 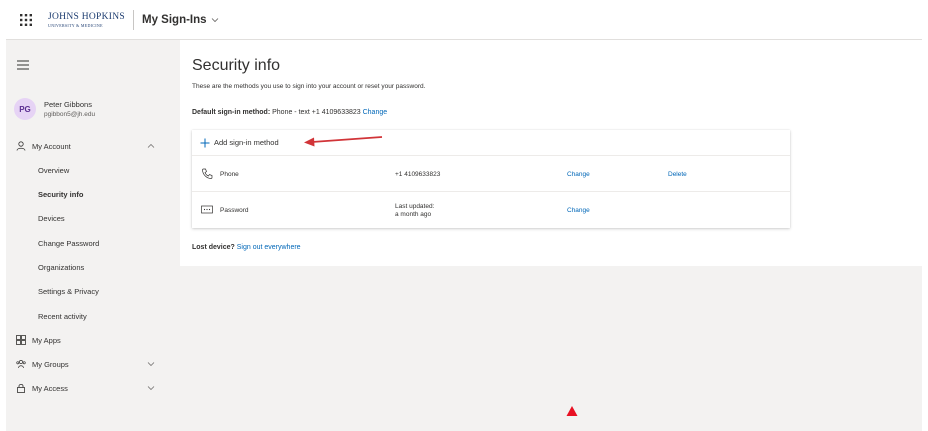 What do you see at coordinates (491, 174) in the screenshot?
I see `method-row-phone: Phone +1 4109633823 Change Delete` at bounding box center [491, 174].